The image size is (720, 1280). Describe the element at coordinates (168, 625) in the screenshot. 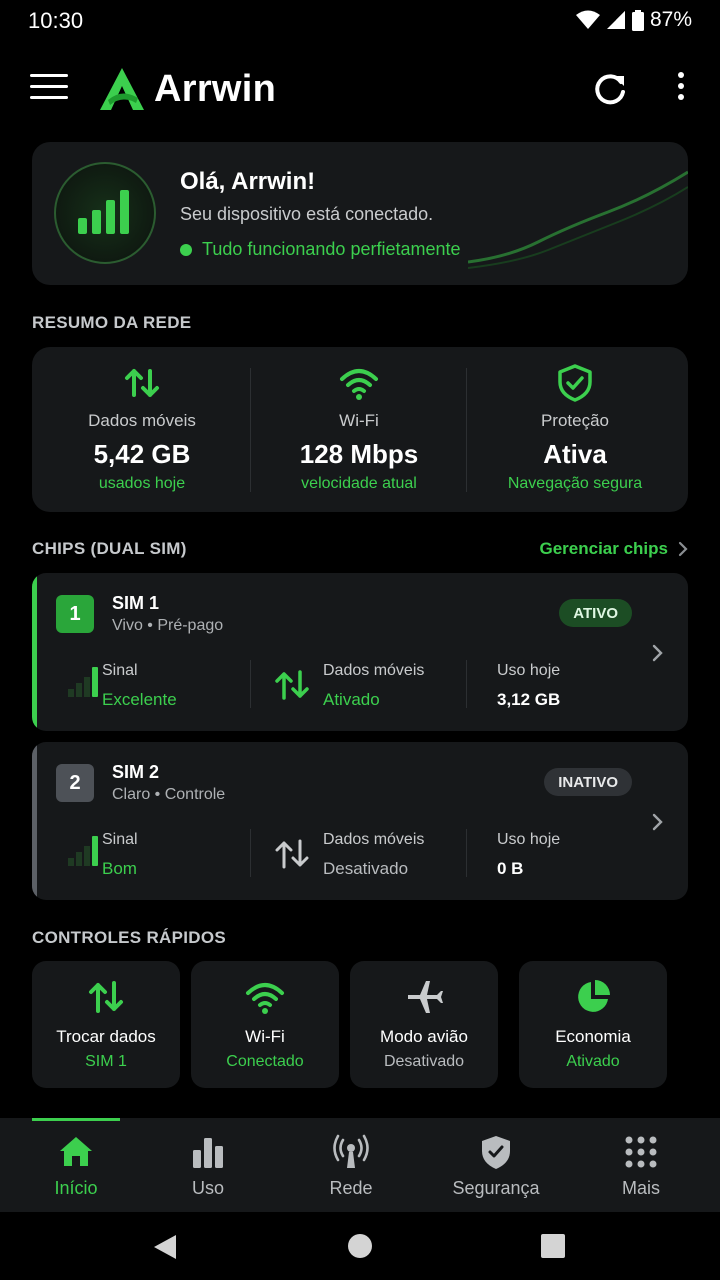

I see `sim-carrier: Vivo • Pré-pago` at that location.